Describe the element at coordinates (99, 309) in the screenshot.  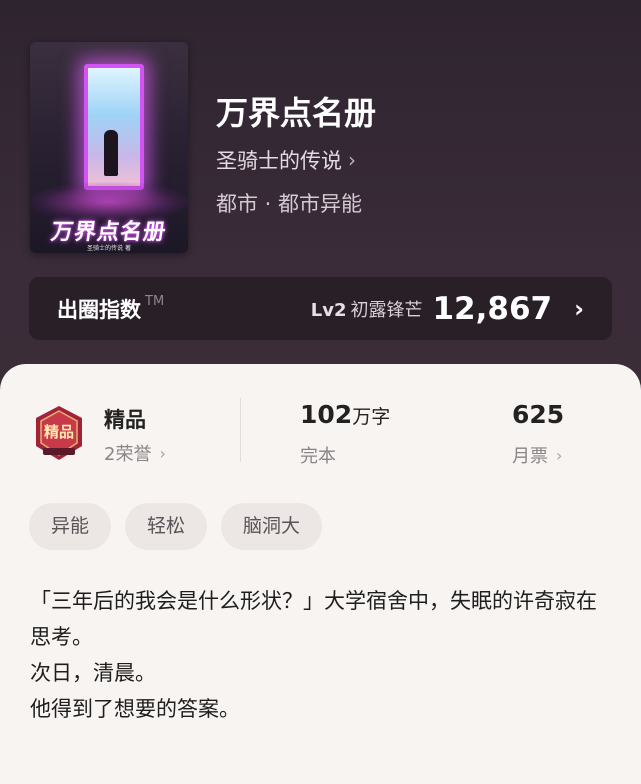
I see `index-label: 出圈指数` at that location.